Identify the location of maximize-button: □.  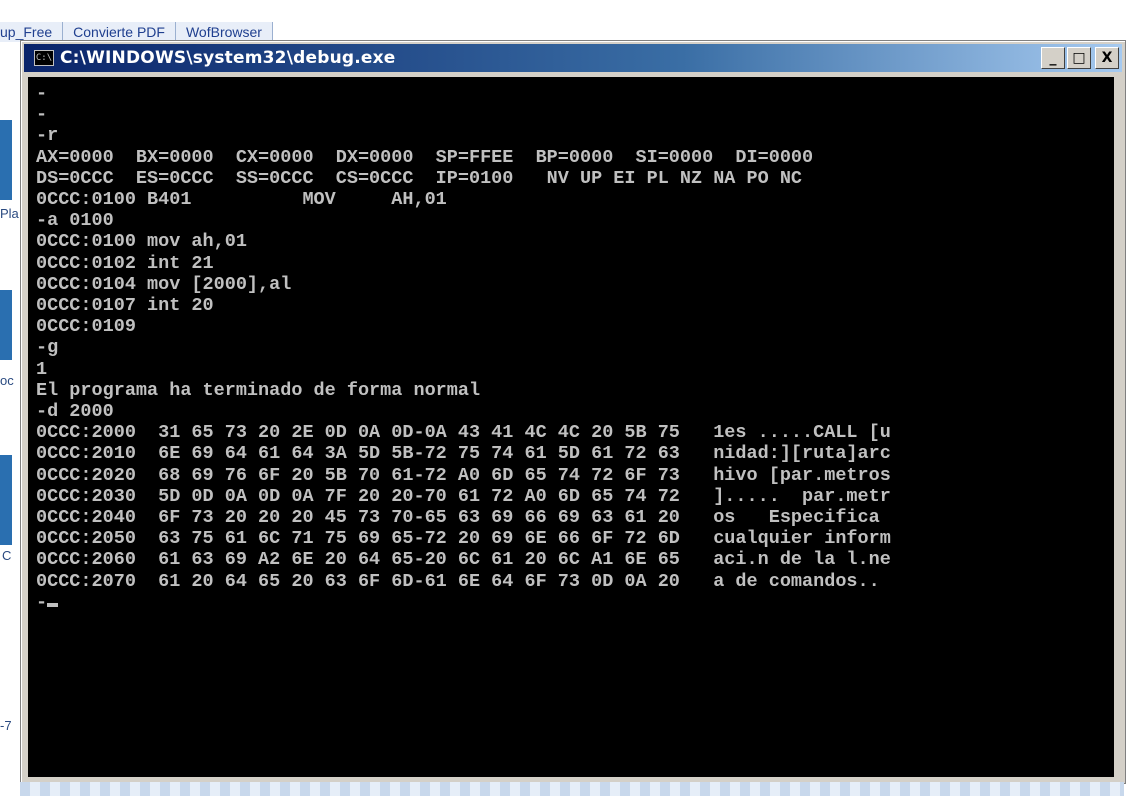
(1079, 58).